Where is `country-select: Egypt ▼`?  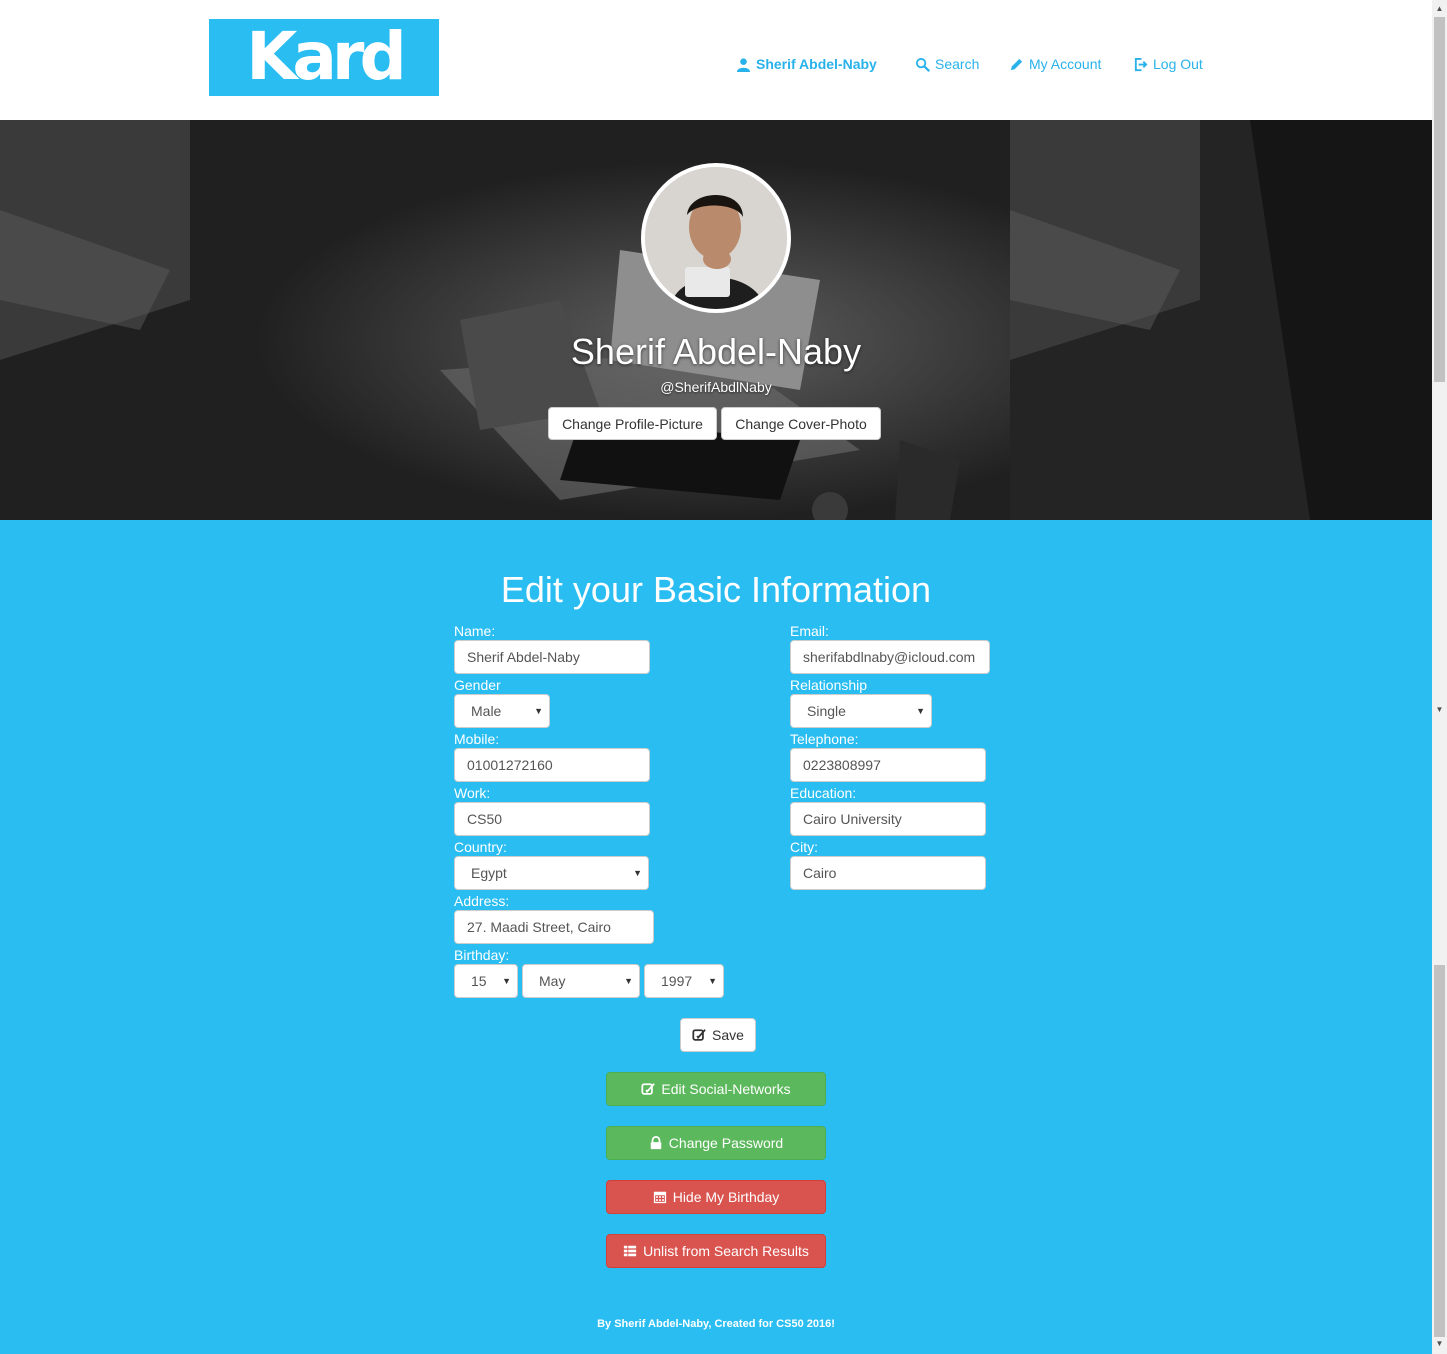 country-select: Egypt ▼ is located at coordinates (551, 873).